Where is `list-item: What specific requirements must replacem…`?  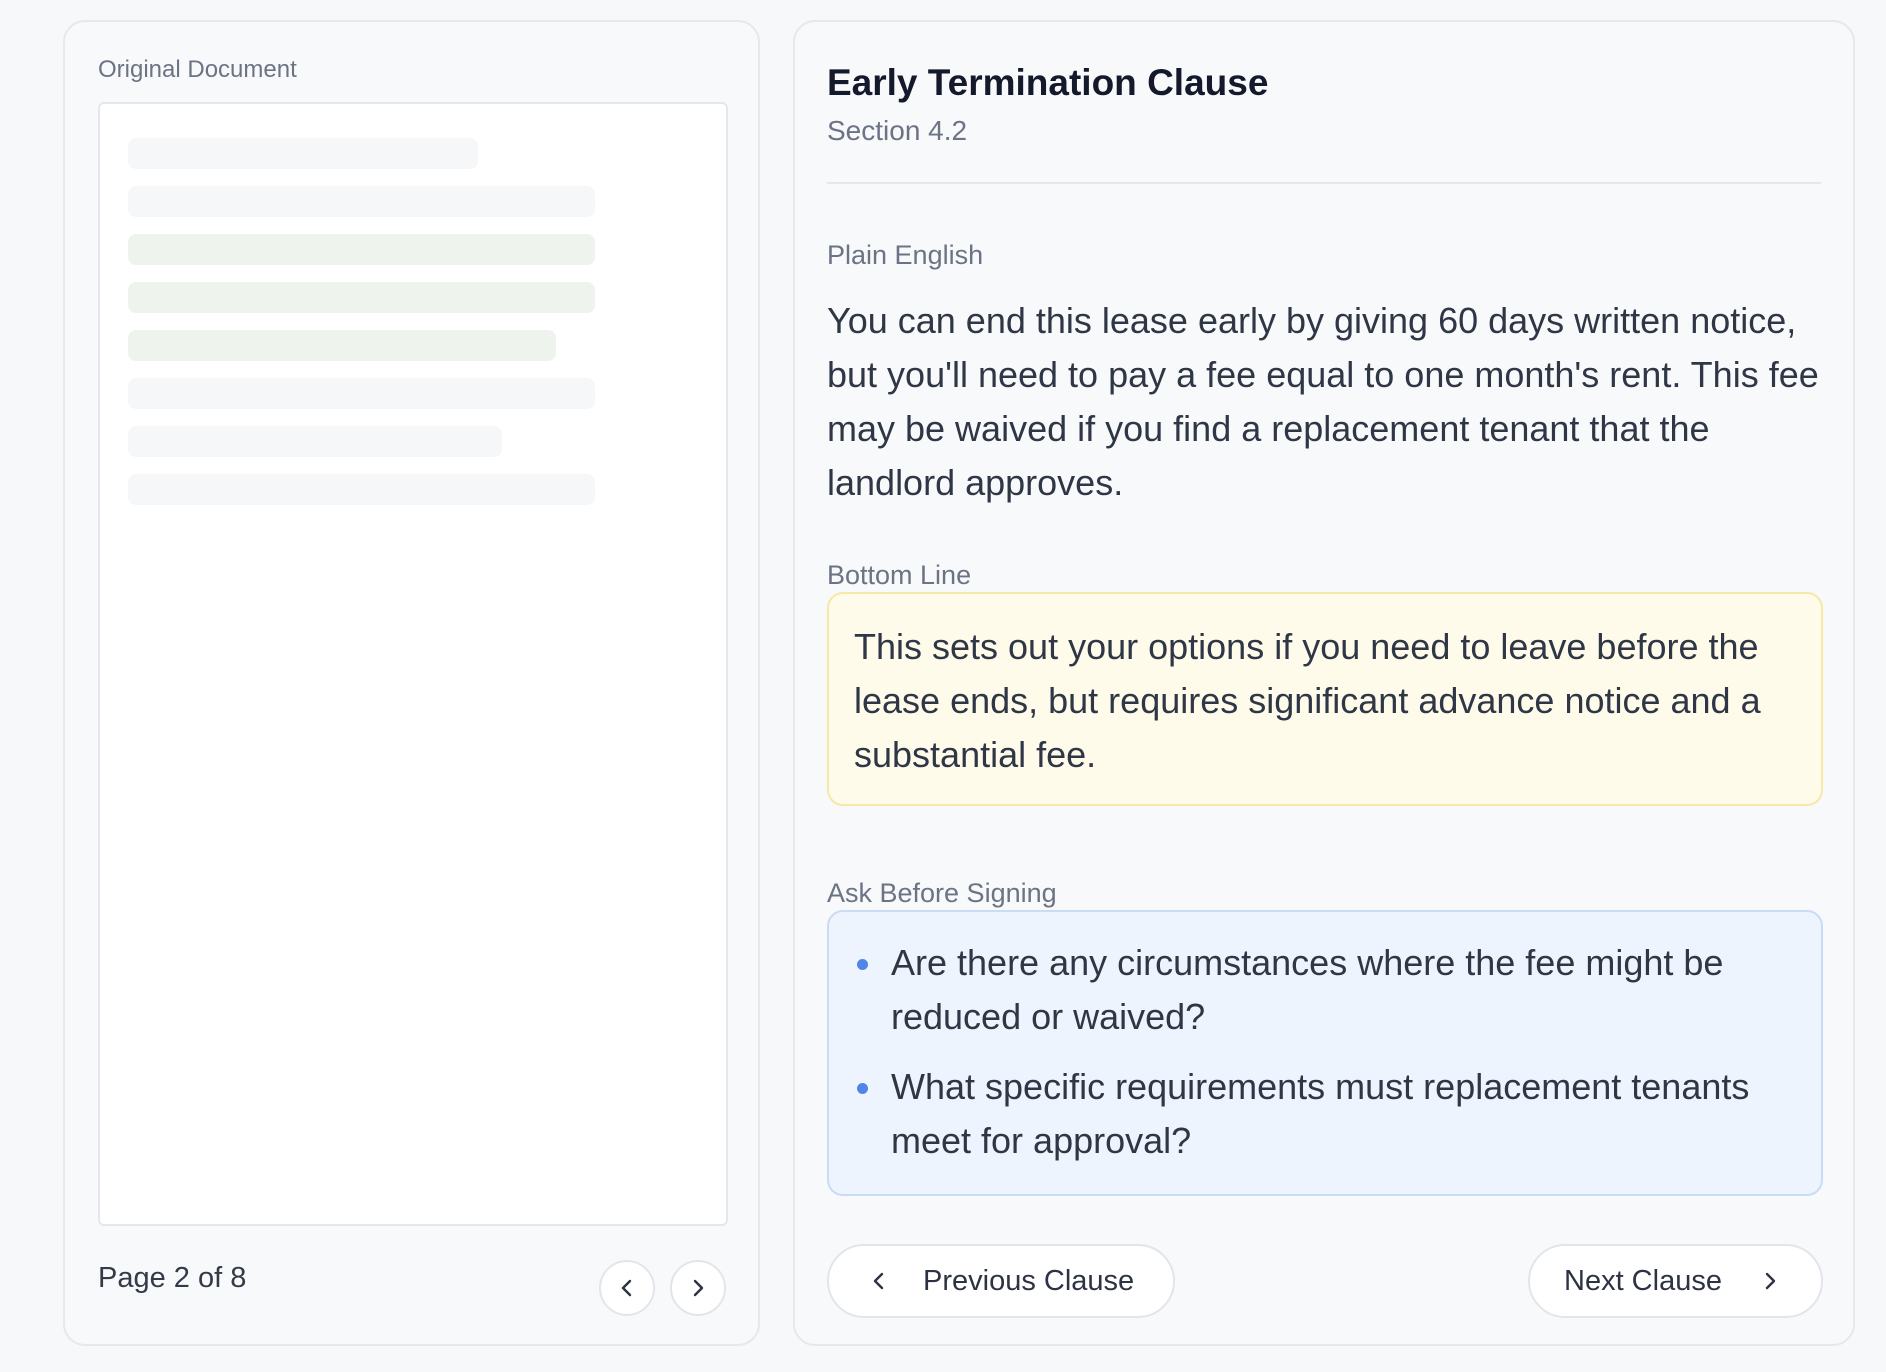 list-item: What specific requirements must replacem… is located at coordinates (1327, 1114).